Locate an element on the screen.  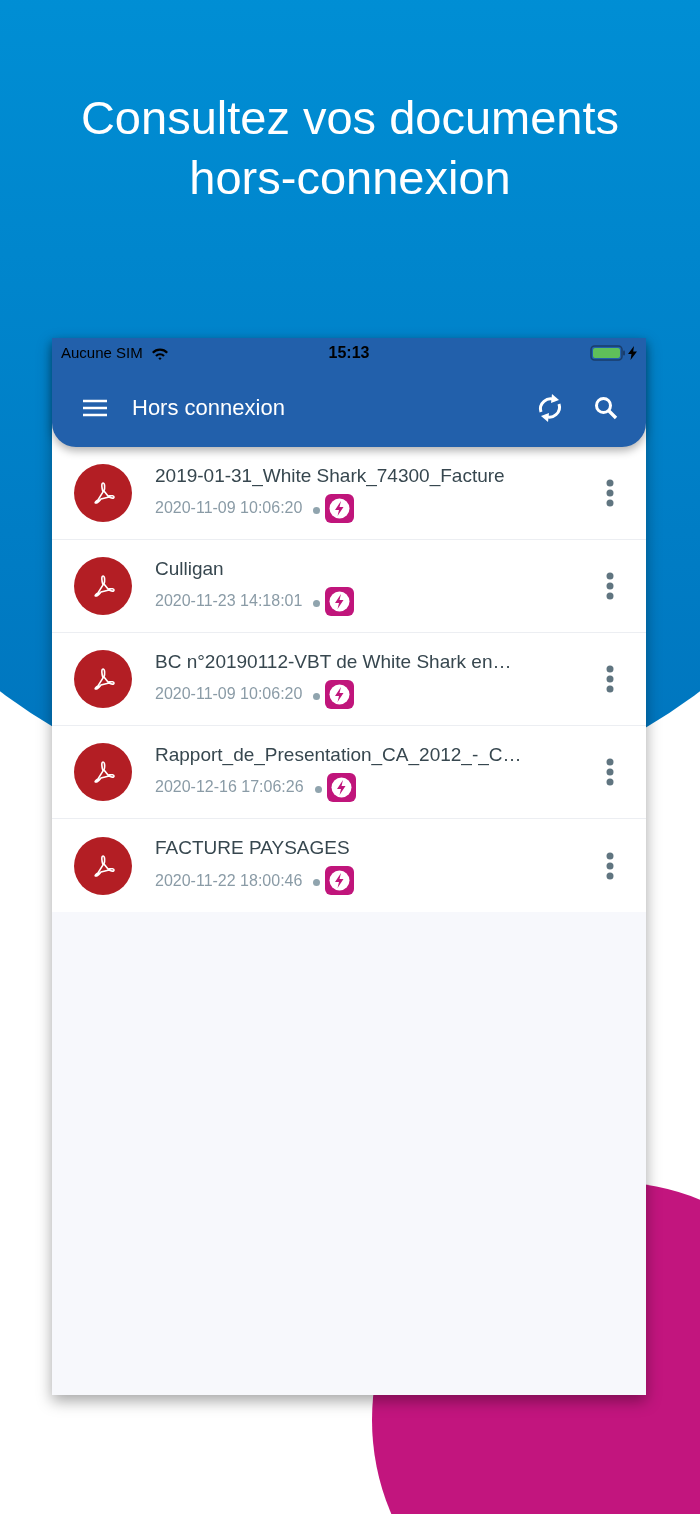
document-title: 2019-01-31_White Shark_74300_Facture is located at coordinates (330, 475).